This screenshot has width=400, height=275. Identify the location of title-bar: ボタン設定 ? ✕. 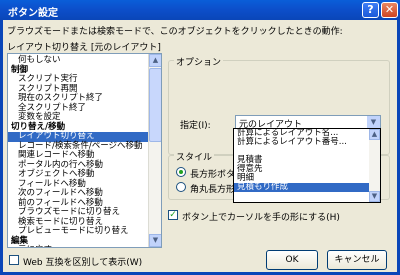
(200, 10).